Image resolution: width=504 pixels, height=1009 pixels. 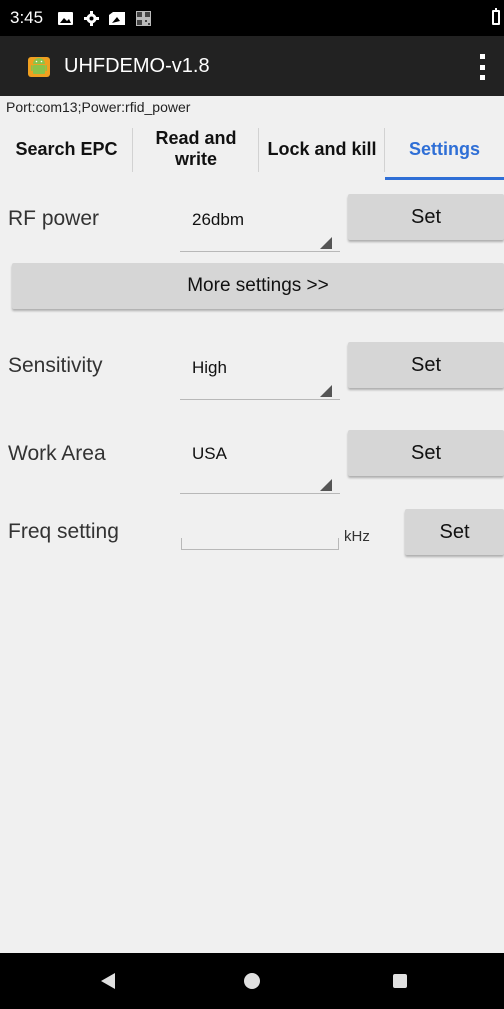 I want to click on freq-setting-label: Freq setting, so click(x=63, y=531).